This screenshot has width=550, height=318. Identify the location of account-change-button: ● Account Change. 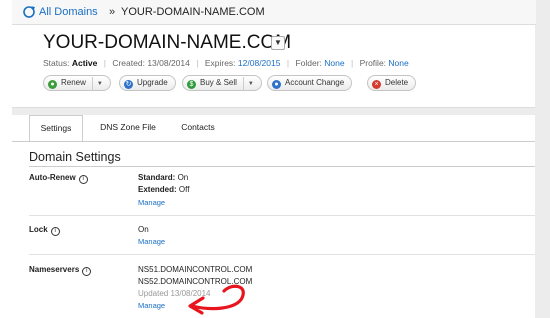
(310, 83).